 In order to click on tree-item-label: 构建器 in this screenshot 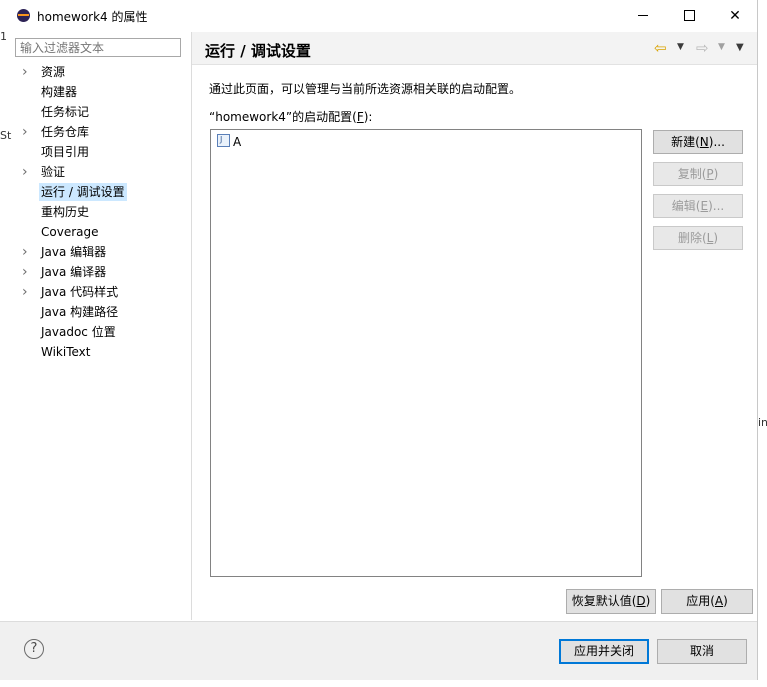, I will do `click(59, 92)`.